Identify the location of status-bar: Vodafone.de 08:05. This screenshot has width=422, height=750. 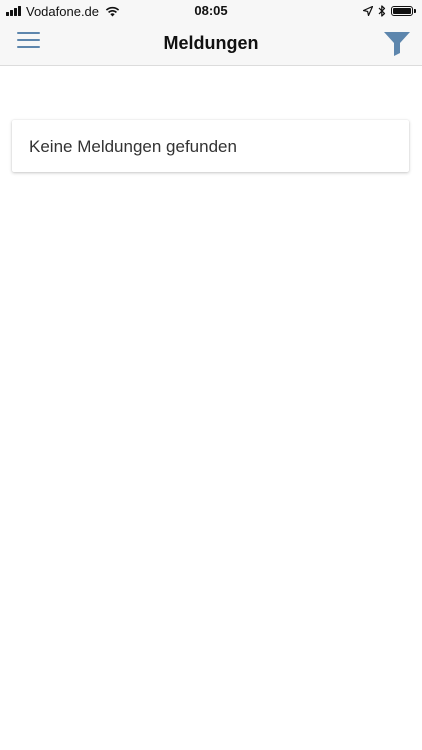
(211, 11).